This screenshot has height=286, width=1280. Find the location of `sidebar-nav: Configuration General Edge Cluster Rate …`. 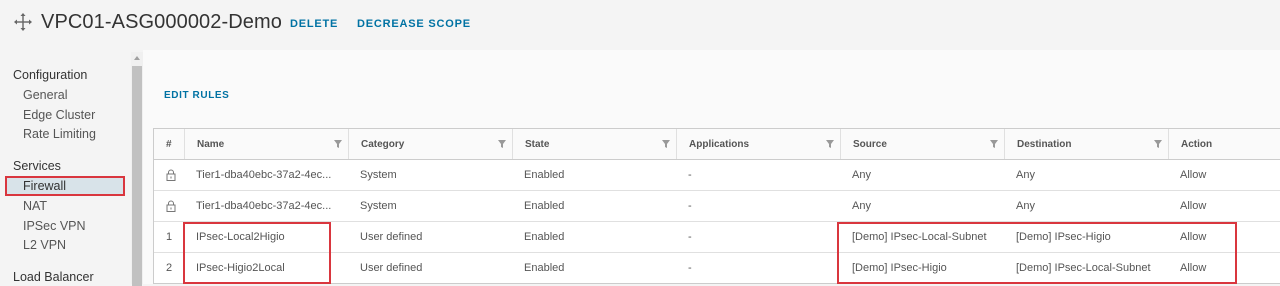

sidebar-nav: Configuration General Edge Cluster Rate … is located at coordinates (65, 167).